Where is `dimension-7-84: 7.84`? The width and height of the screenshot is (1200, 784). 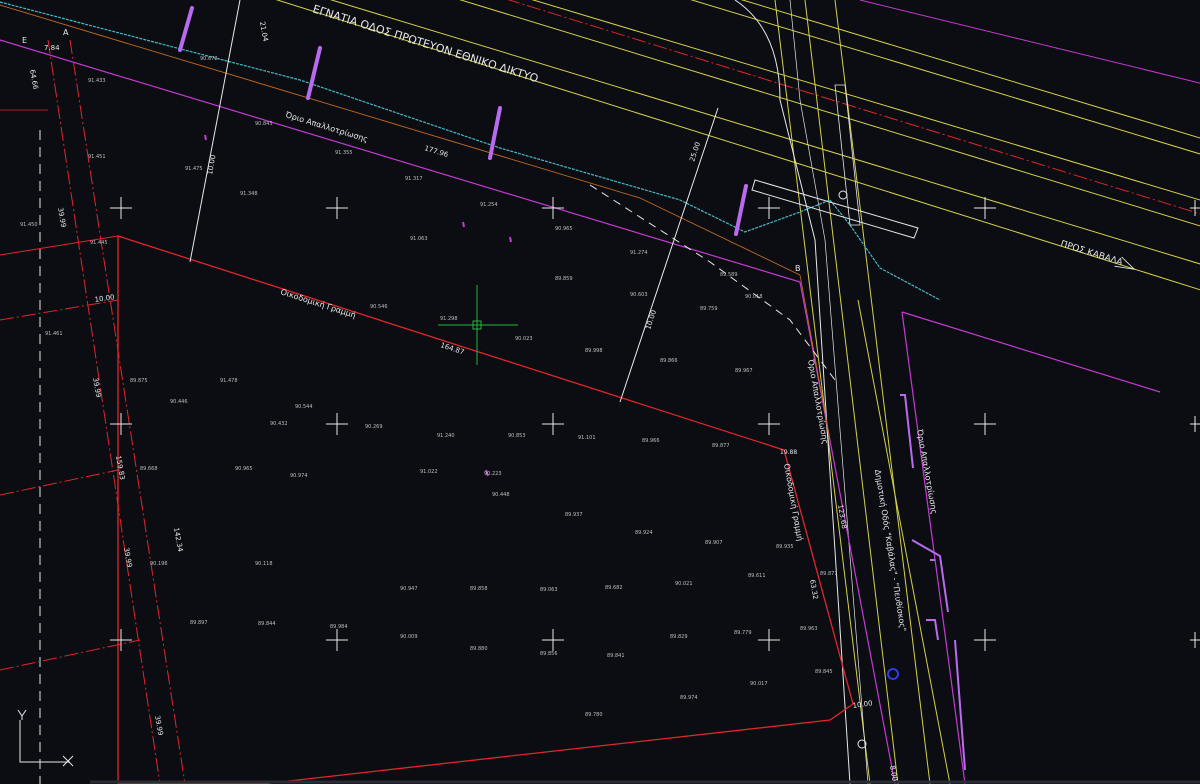 dimension-7-84: 7.84 is located at coordinates (52, 48).